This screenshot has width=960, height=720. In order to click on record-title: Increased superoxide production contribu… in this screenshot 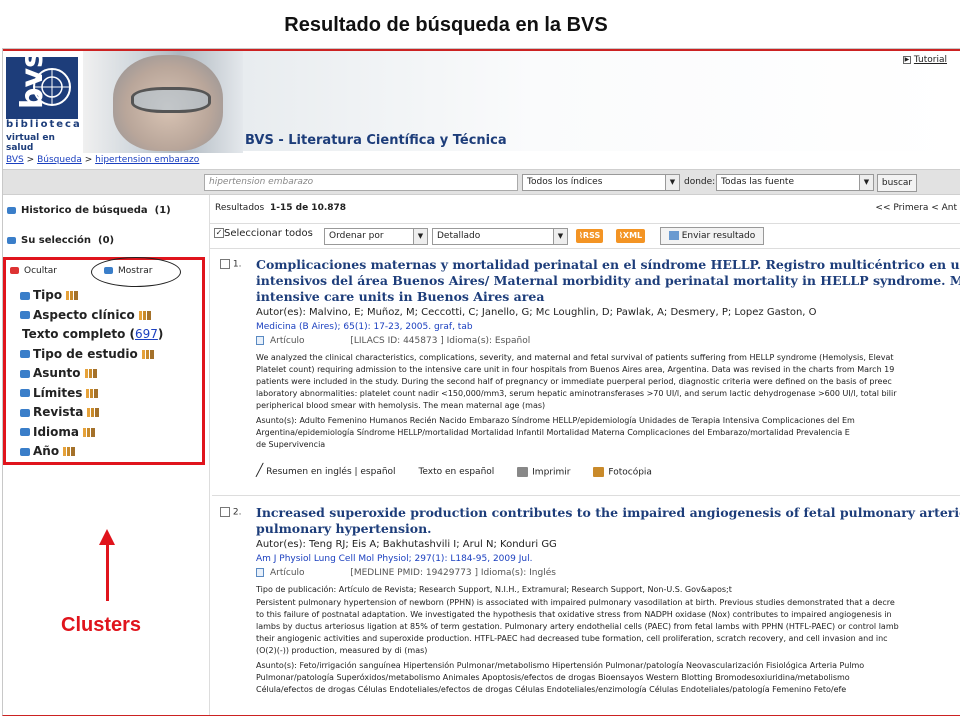, I will do `click(608, 521)`.